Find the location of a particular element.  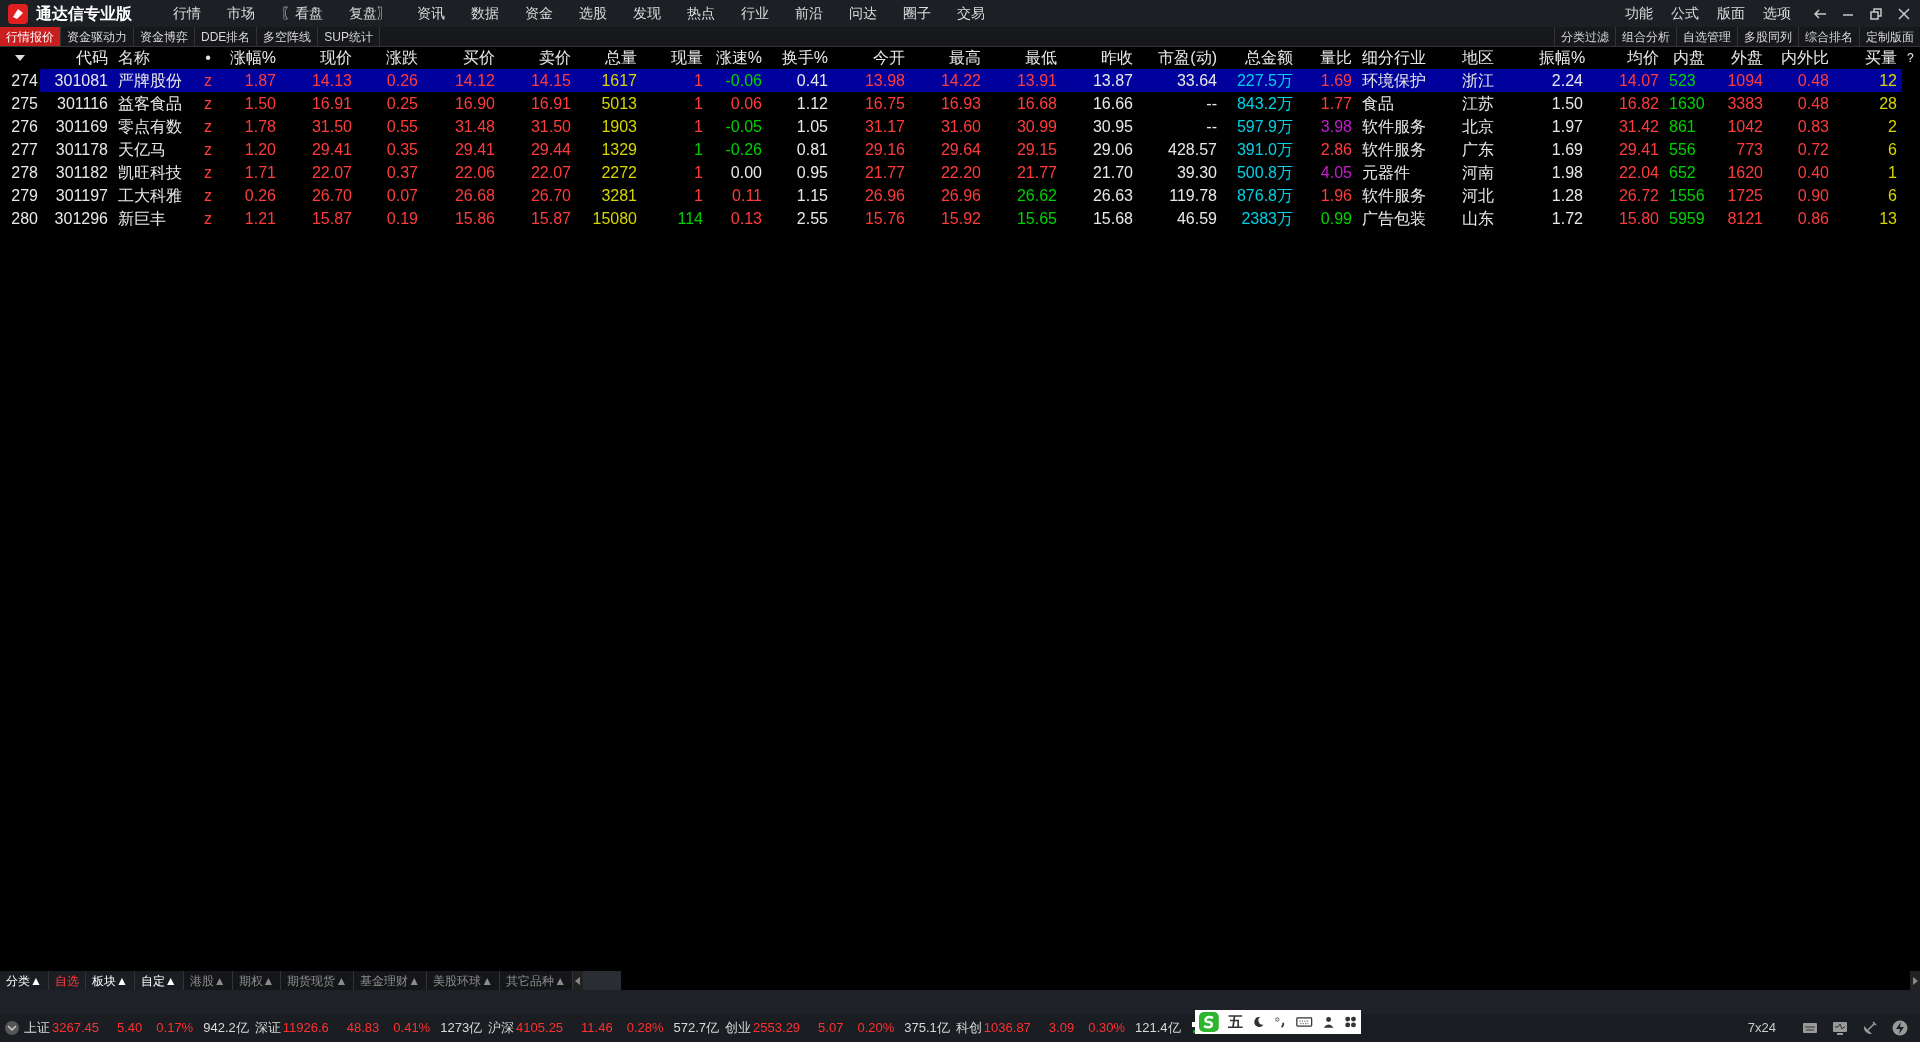

index-name: 深证 is located at coordinates (267, 1028).